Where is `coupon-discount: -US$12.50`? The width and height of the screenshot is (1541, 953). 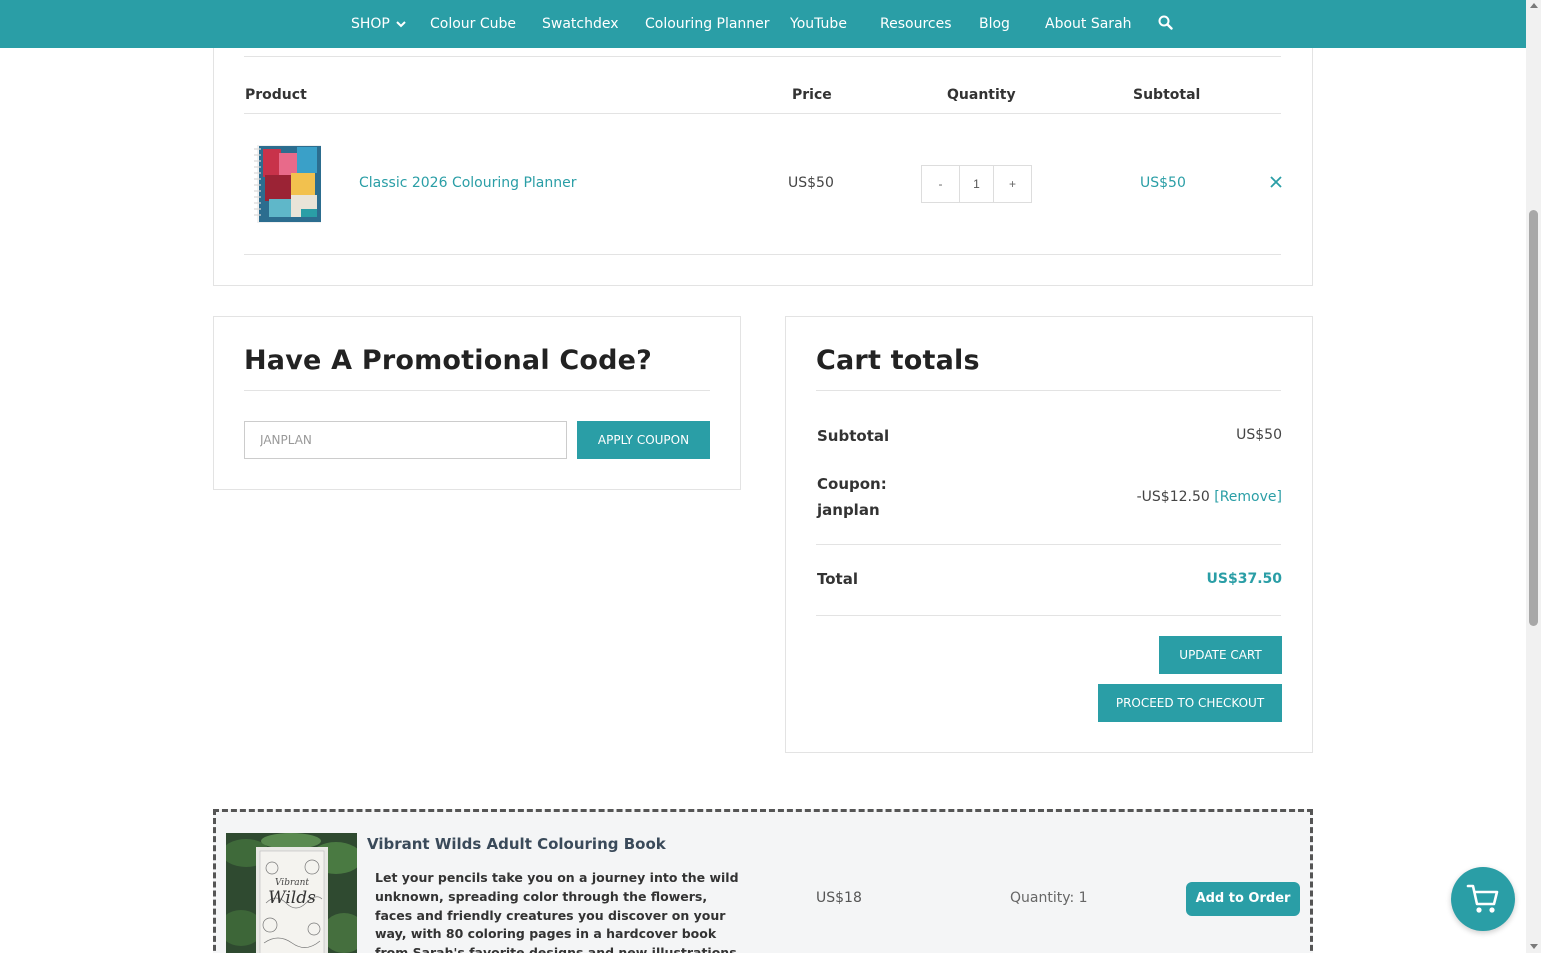
coupon-discount: -US$12.50 is located at coordinates (1173, 497).